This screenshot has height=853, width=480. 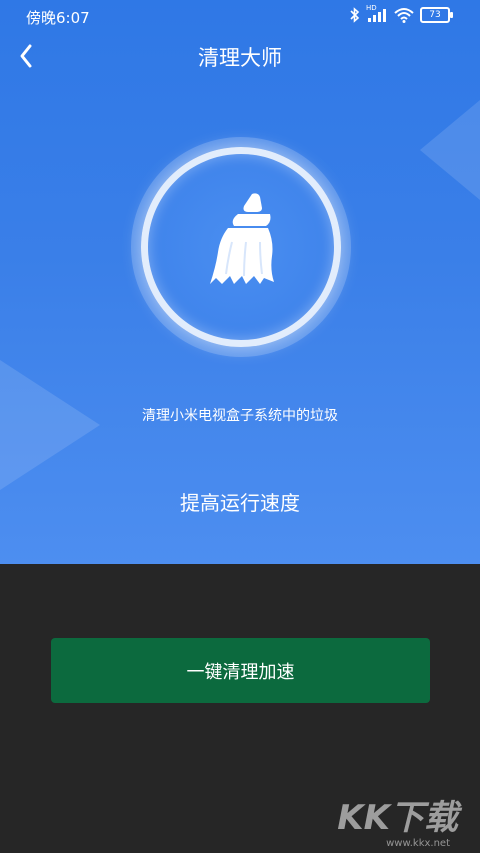 I want to click on speed-text: 提高运行速度, so click(x=240, y=503).